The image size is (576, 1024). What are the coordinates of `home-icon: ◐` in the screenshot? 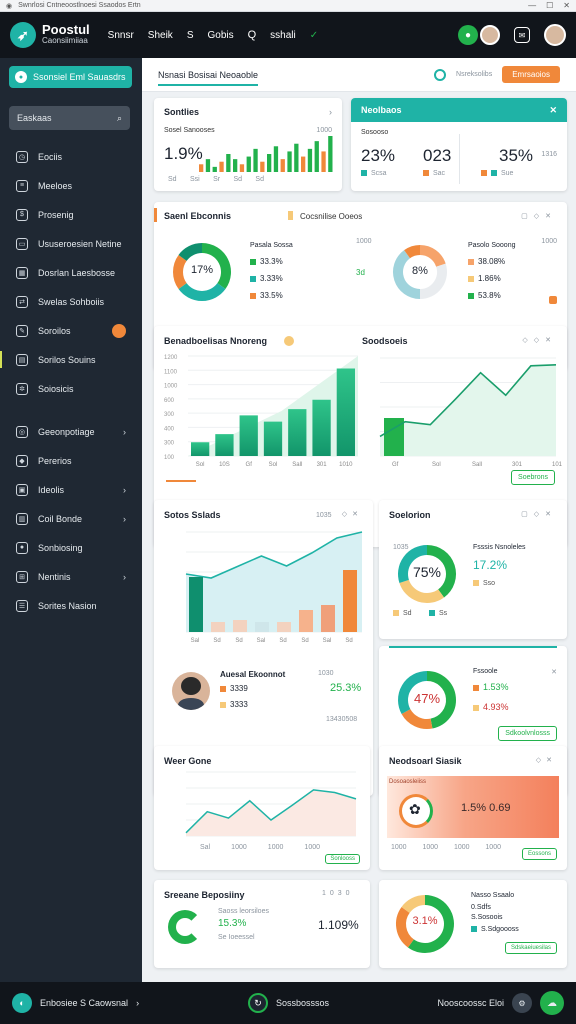 It's located at (22, 1003).